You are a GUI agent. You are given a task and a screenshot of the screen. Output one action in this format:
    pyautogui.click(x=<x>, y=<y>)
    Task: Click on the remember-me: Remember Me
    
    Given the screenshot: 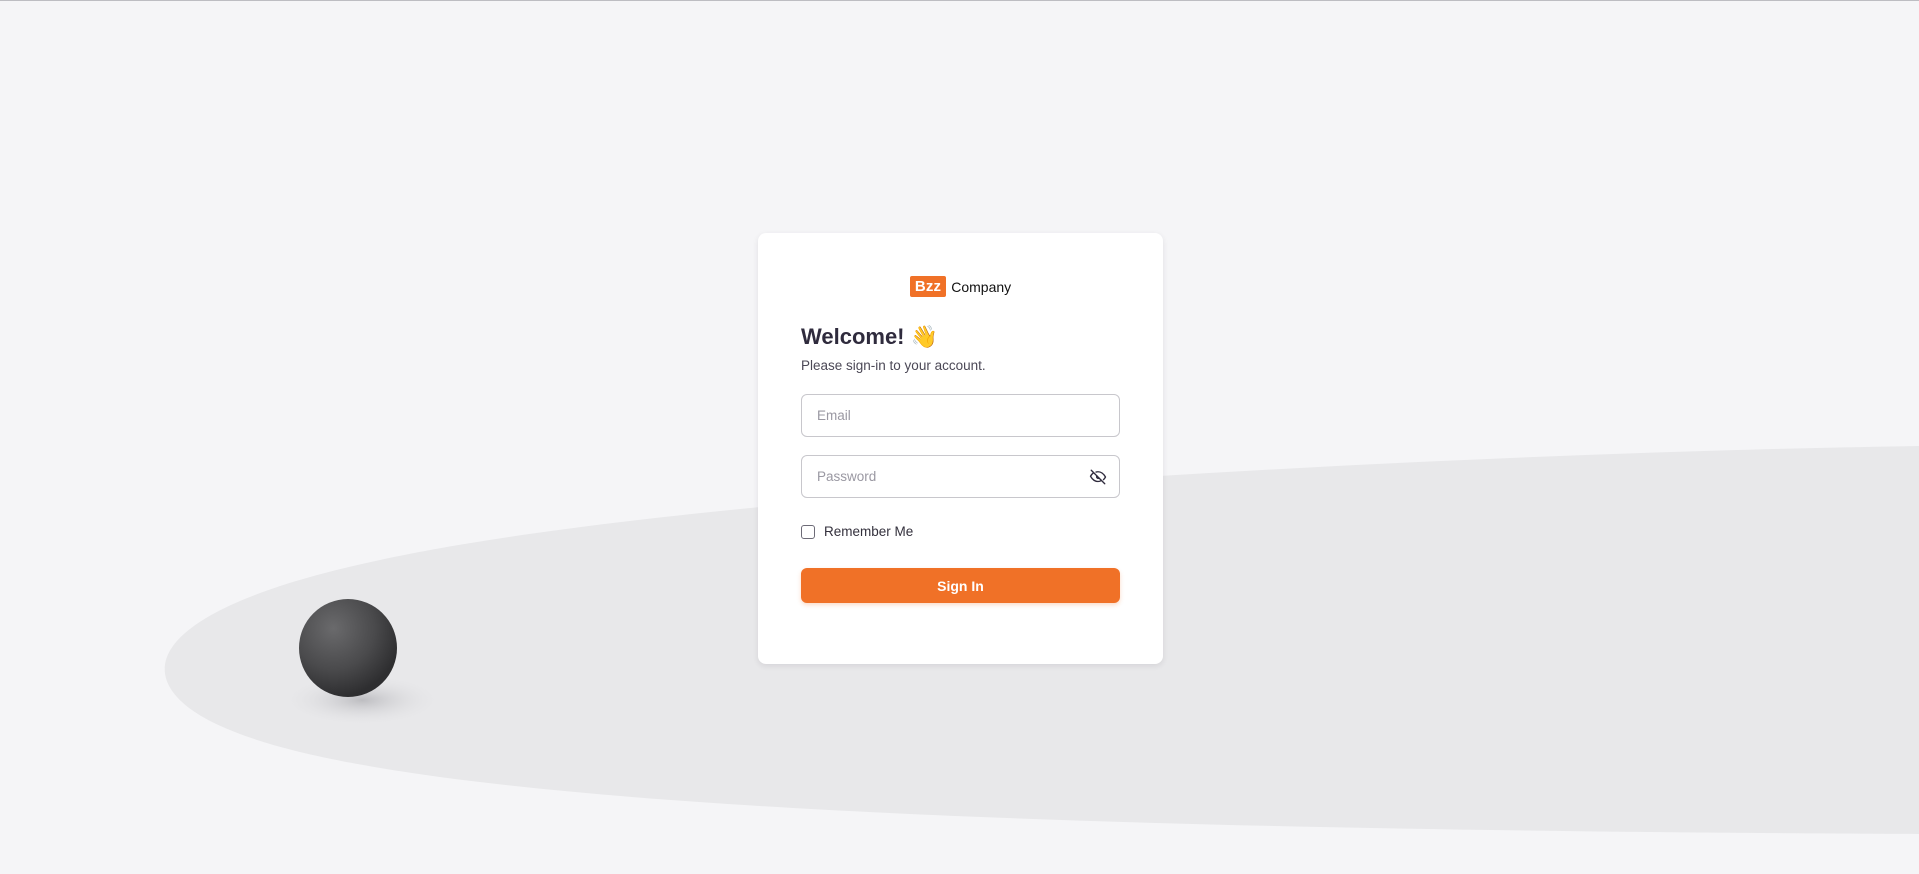 What is the action you would take?
    pyautogui.click(x=857, y=531)
    